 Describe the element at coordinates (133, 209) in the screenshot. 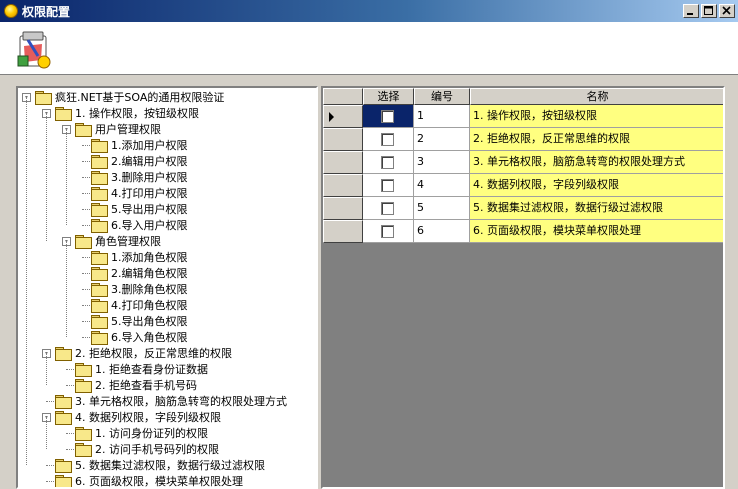

I see `tree-node: 5.导出用户权限` at that location.